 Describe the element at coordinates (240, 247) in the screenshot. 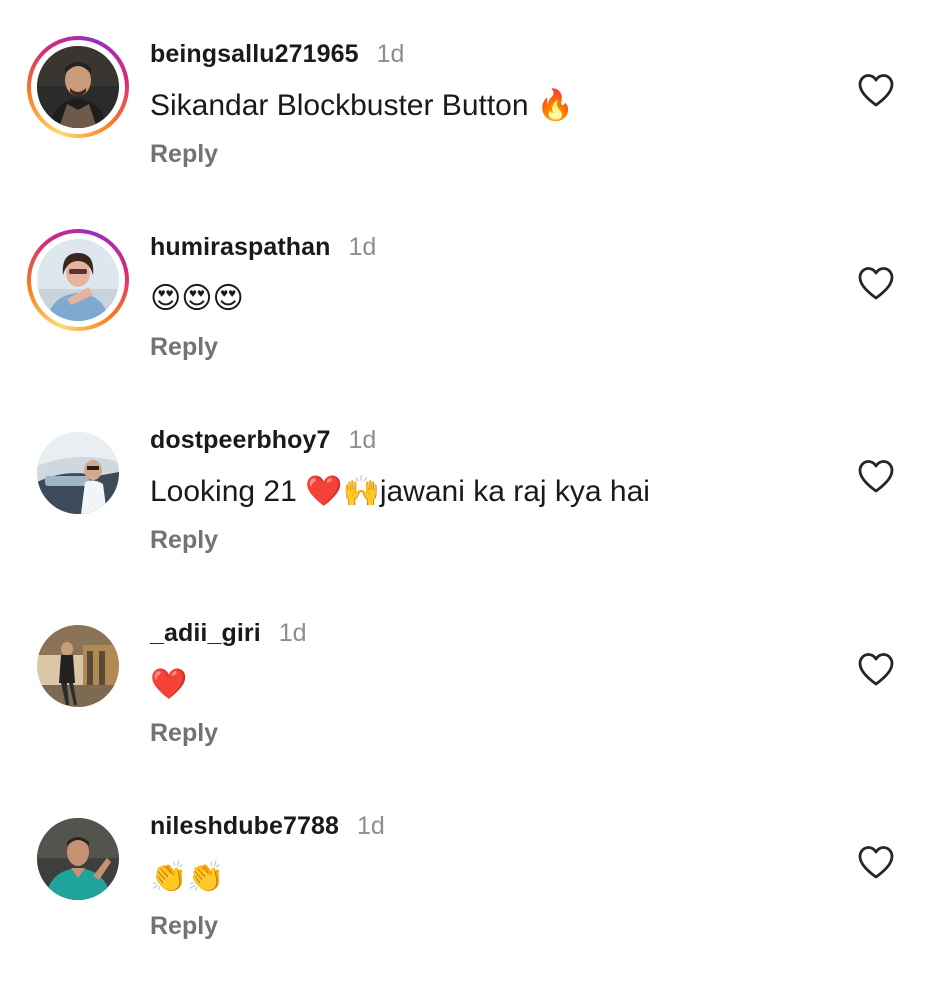

I see `username: humiraspathan` at that location.